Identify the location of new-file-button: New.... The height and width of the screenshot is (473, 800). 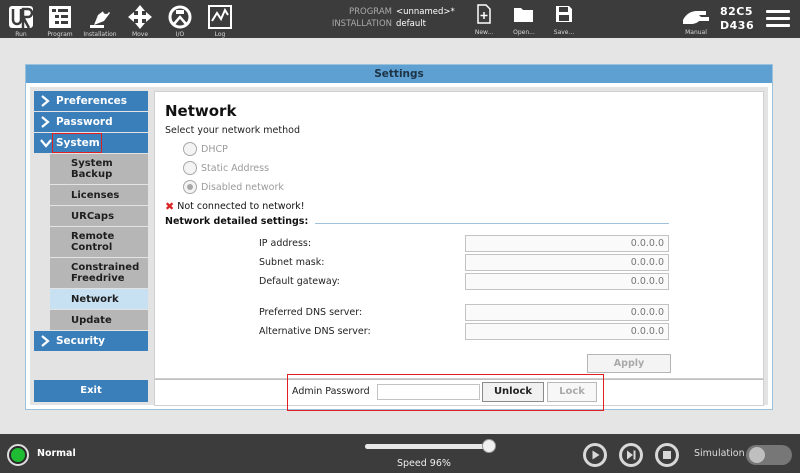
(484, 20).